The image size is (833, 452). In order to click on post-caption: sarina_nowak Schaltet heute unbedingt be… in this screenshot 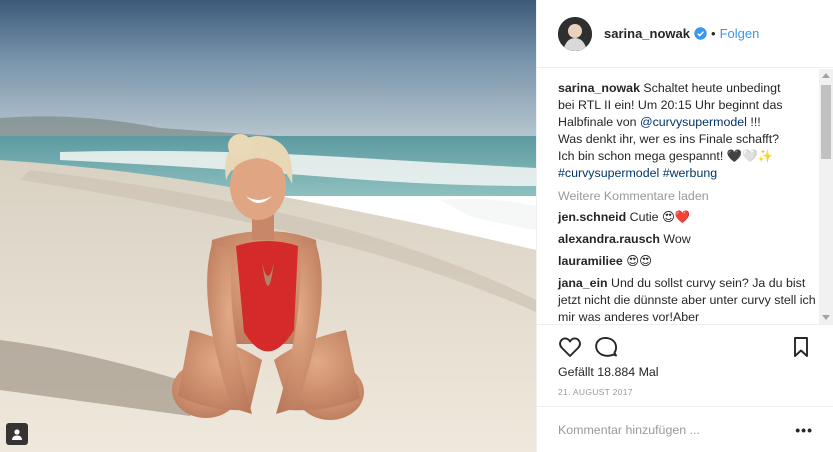, I will do `click(687, 131)`.